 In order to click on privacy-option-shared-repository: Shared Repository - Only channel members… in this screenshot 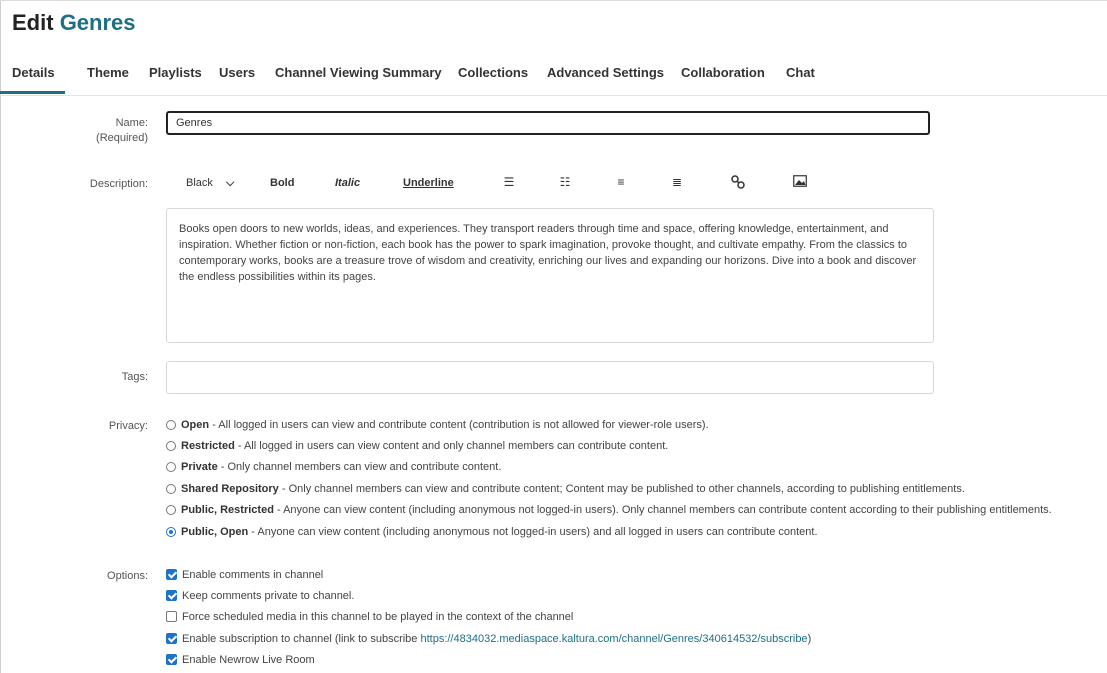, I will do `click(565, 489)`.